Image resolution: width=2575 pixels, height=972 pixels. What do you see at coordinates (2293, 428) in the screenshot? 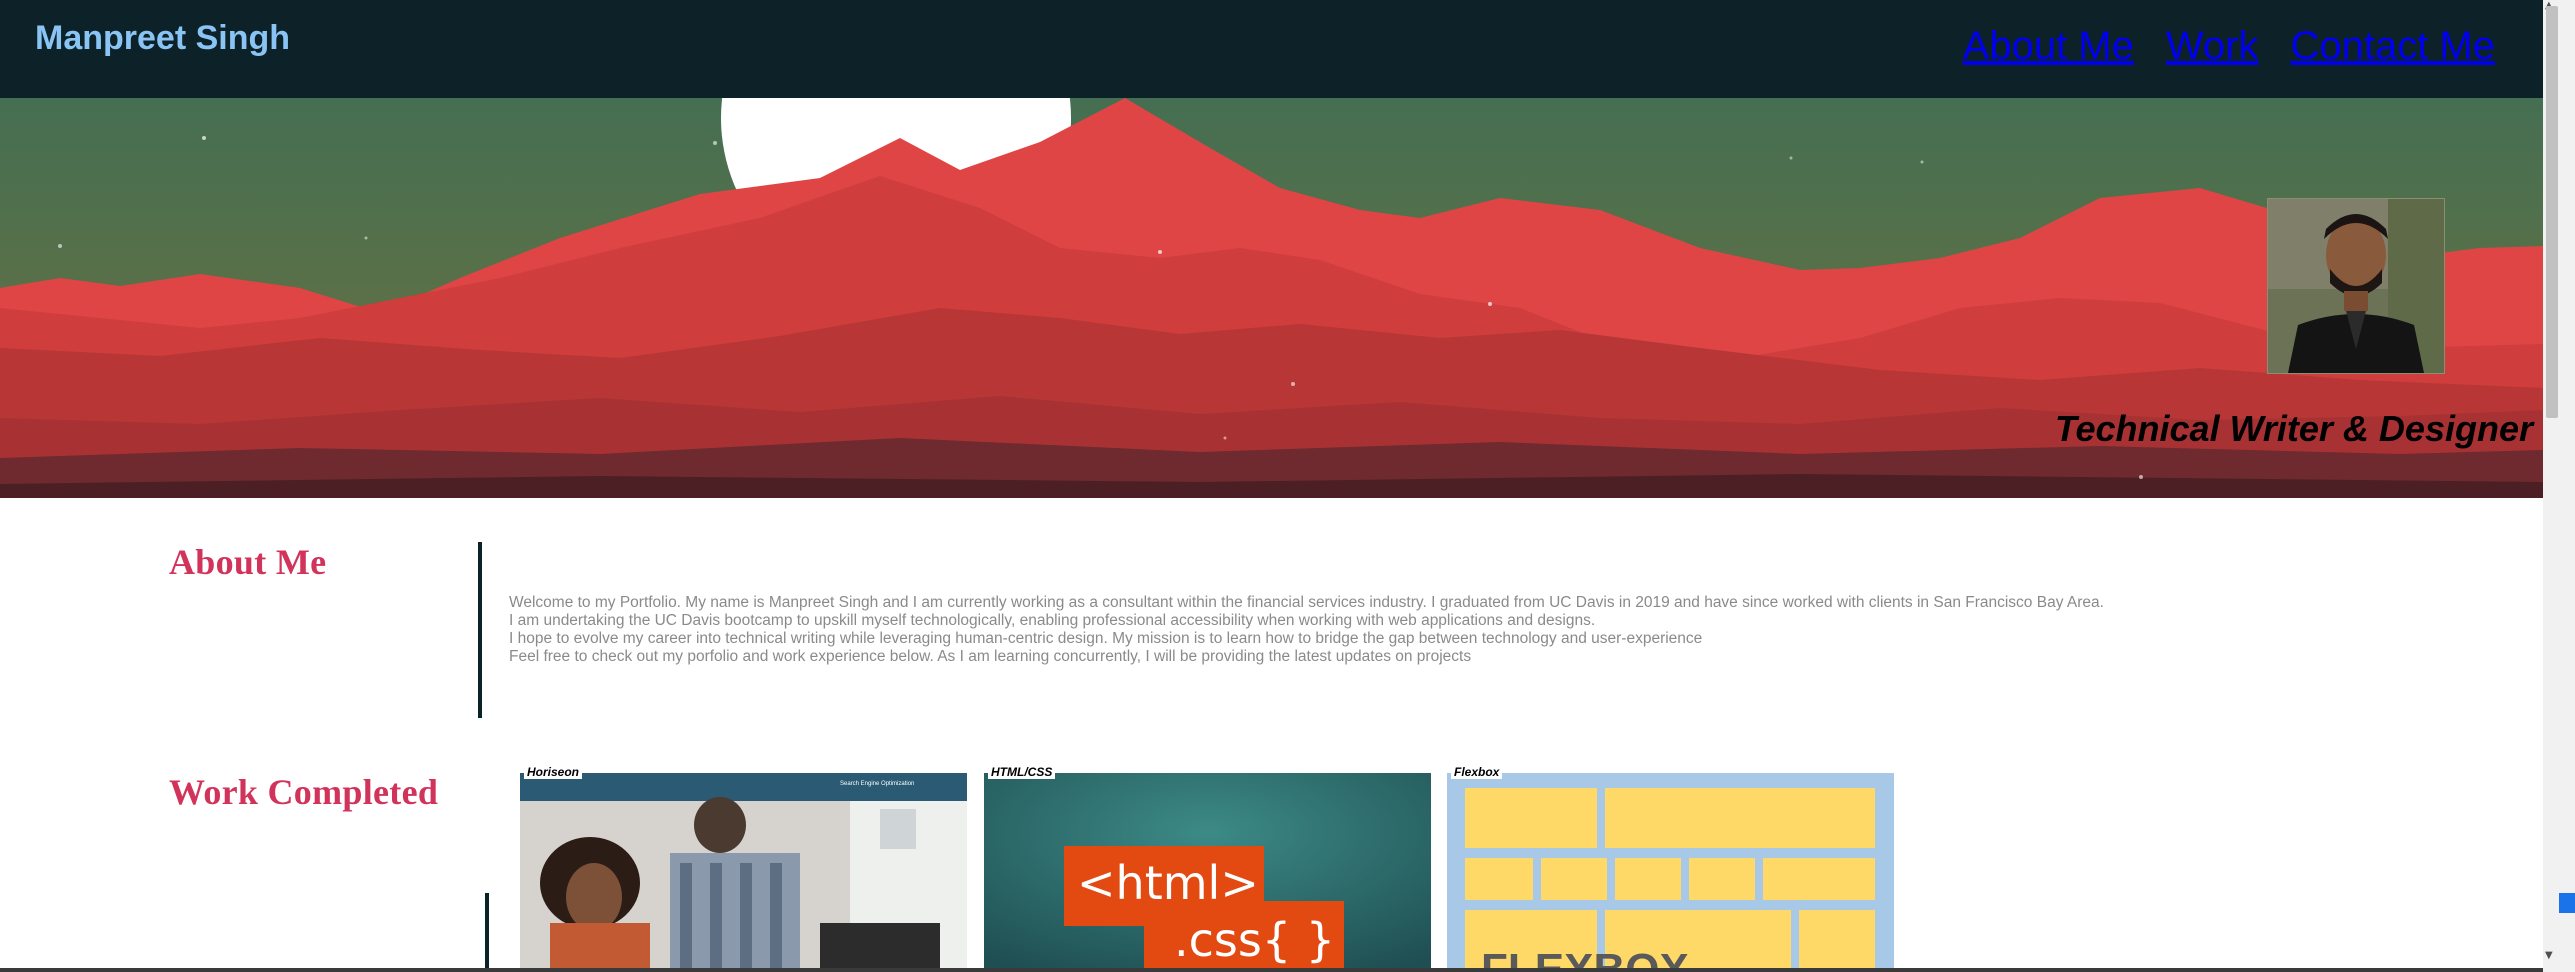
I see `hero-tagline: Technical Writer & Designer` at bounding box center [2293, 428].